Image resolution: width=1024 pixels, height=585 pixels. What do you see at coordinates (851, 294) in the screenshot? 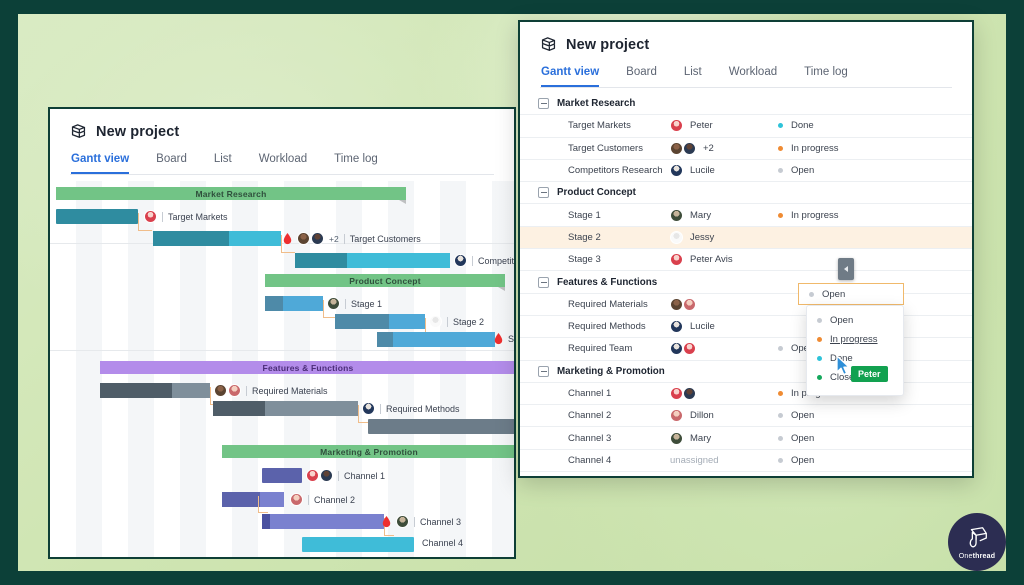
I see `status-select-trigger: Open` at bounding box center [851, 294].